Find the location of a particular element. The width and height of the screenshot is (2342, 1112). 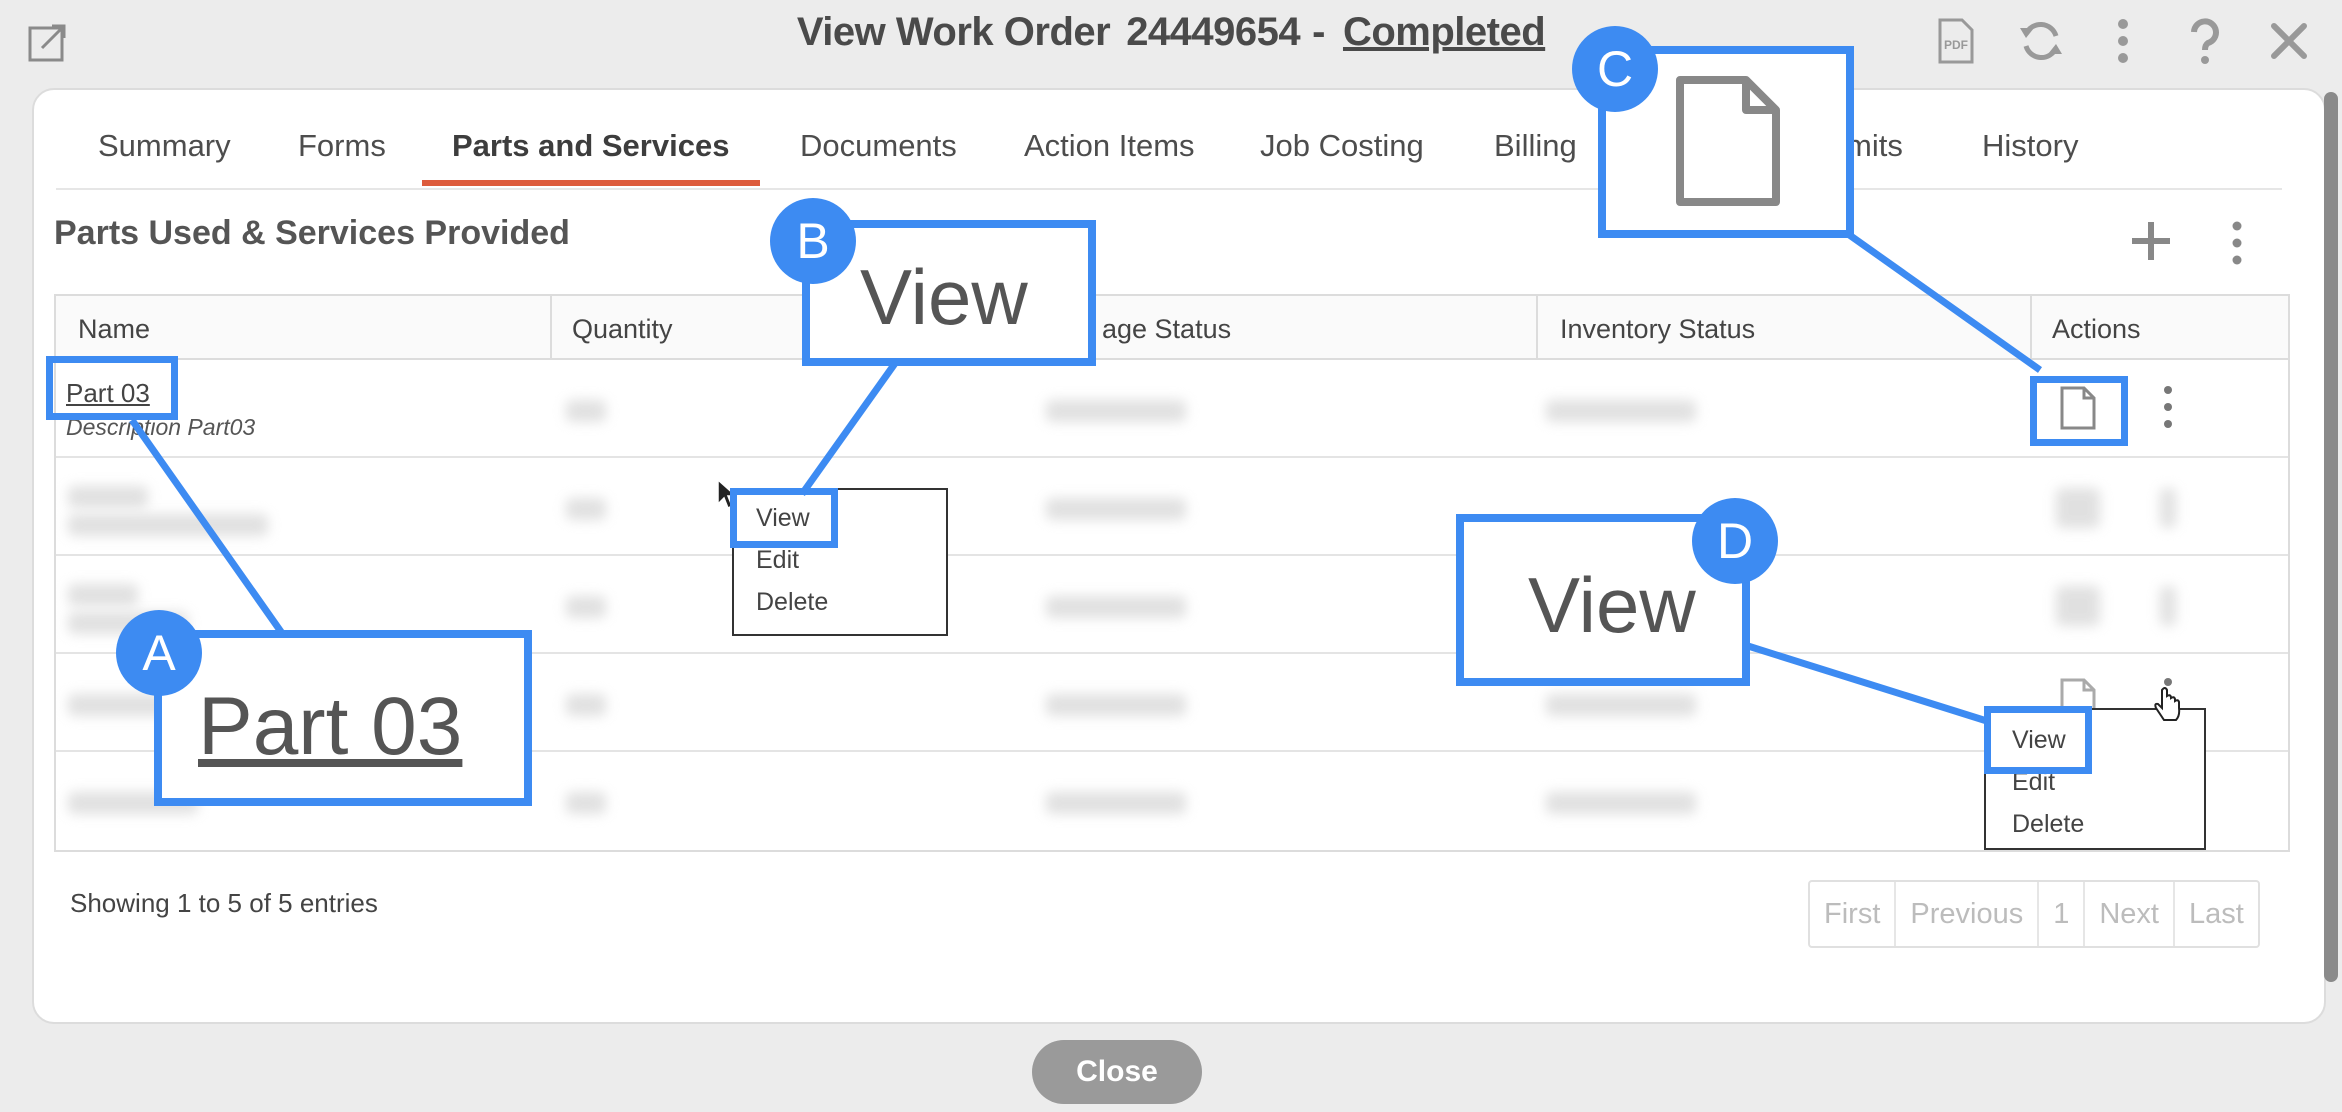

tab-history: History is located at coordinates (2030, 146).